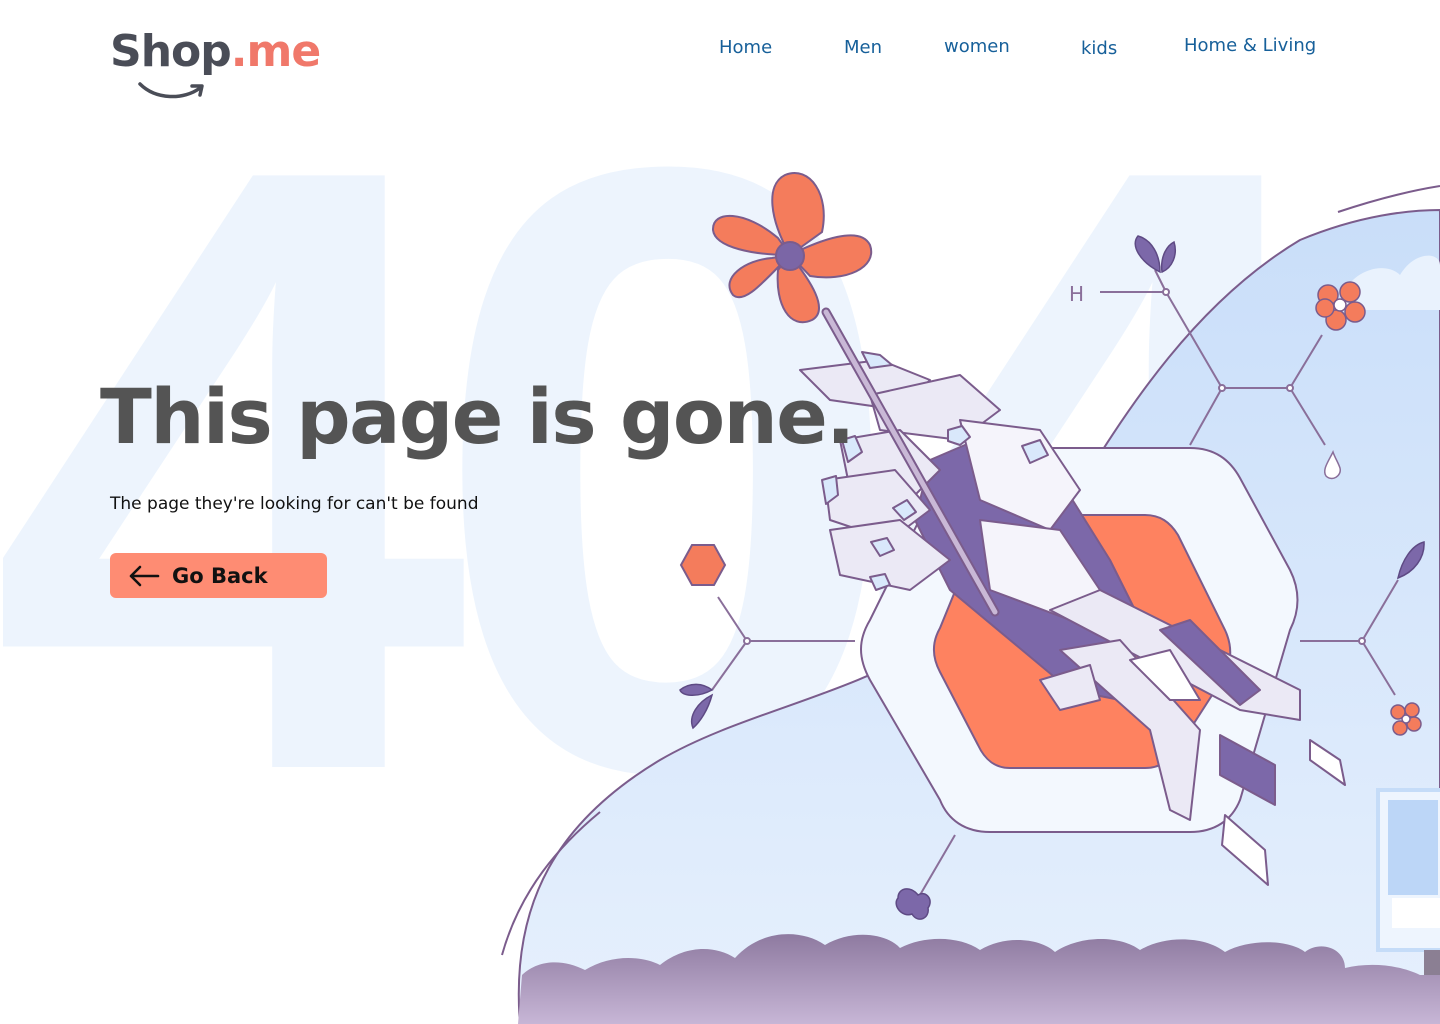  I want to click on nav-kids: kids, so click(1099, 48).